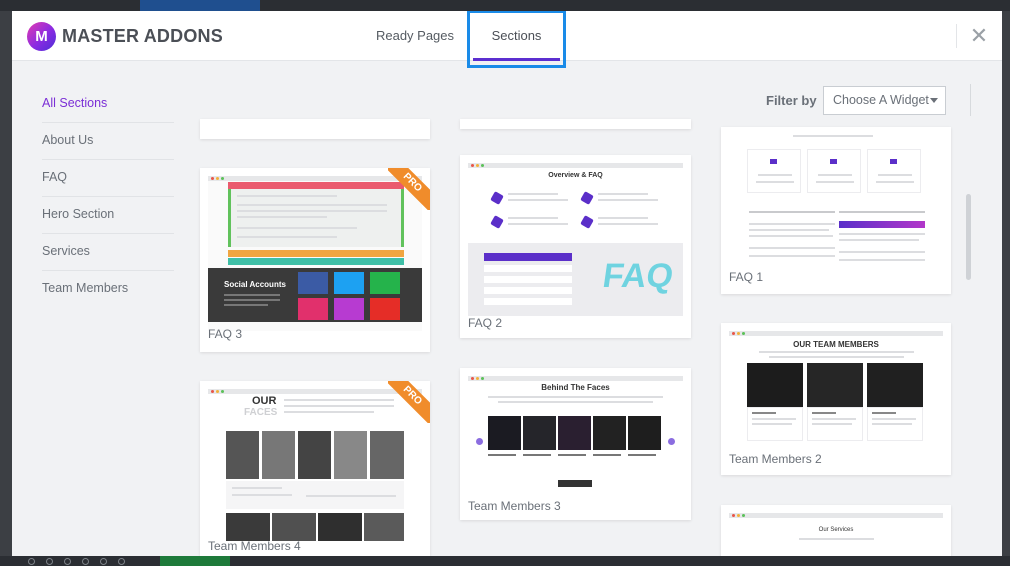 The image size is (1010, 566). I want to click on team-members-3-preview: Behind The Faces, so click(575, 437).